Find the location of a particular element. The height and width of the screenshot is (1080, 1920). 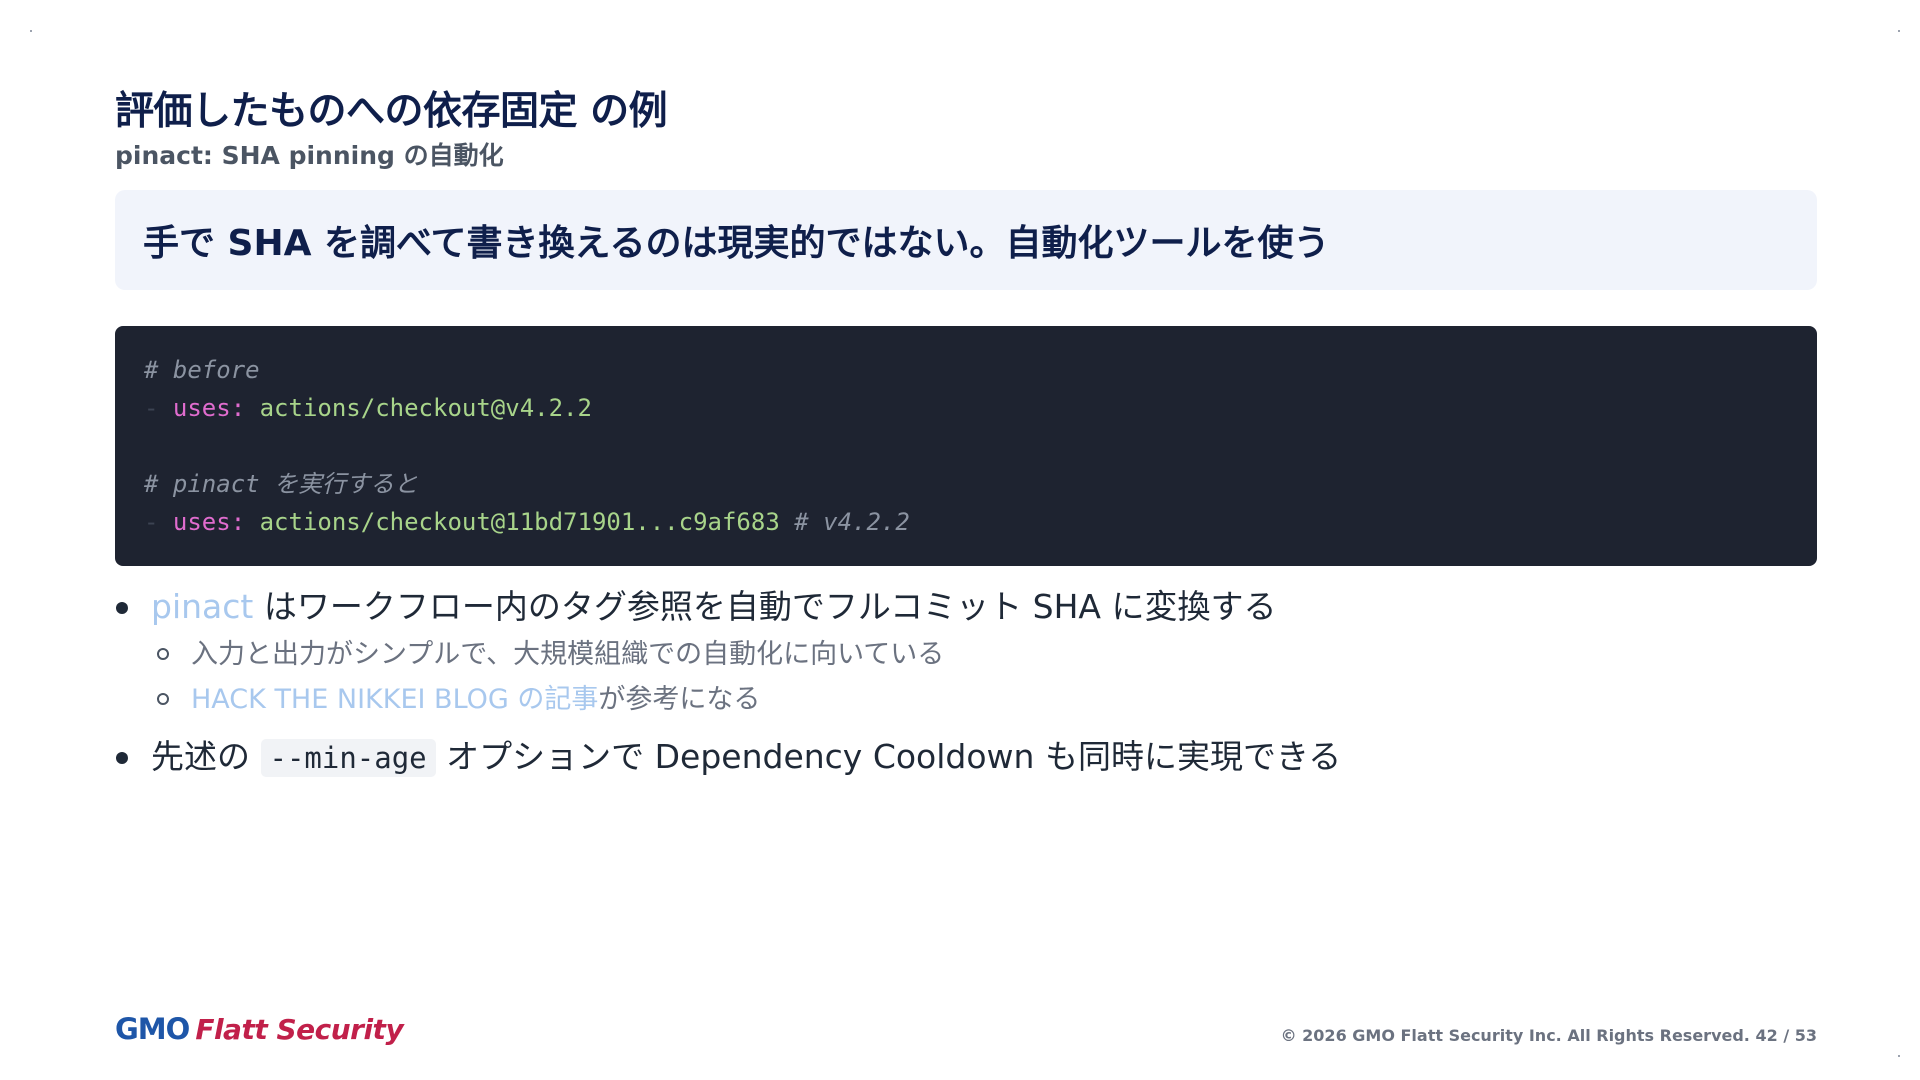

sub-bullet-text: 入力と出力がシンプルで、大規模組織での自動化に向いている is located at coordinates (568, 654).